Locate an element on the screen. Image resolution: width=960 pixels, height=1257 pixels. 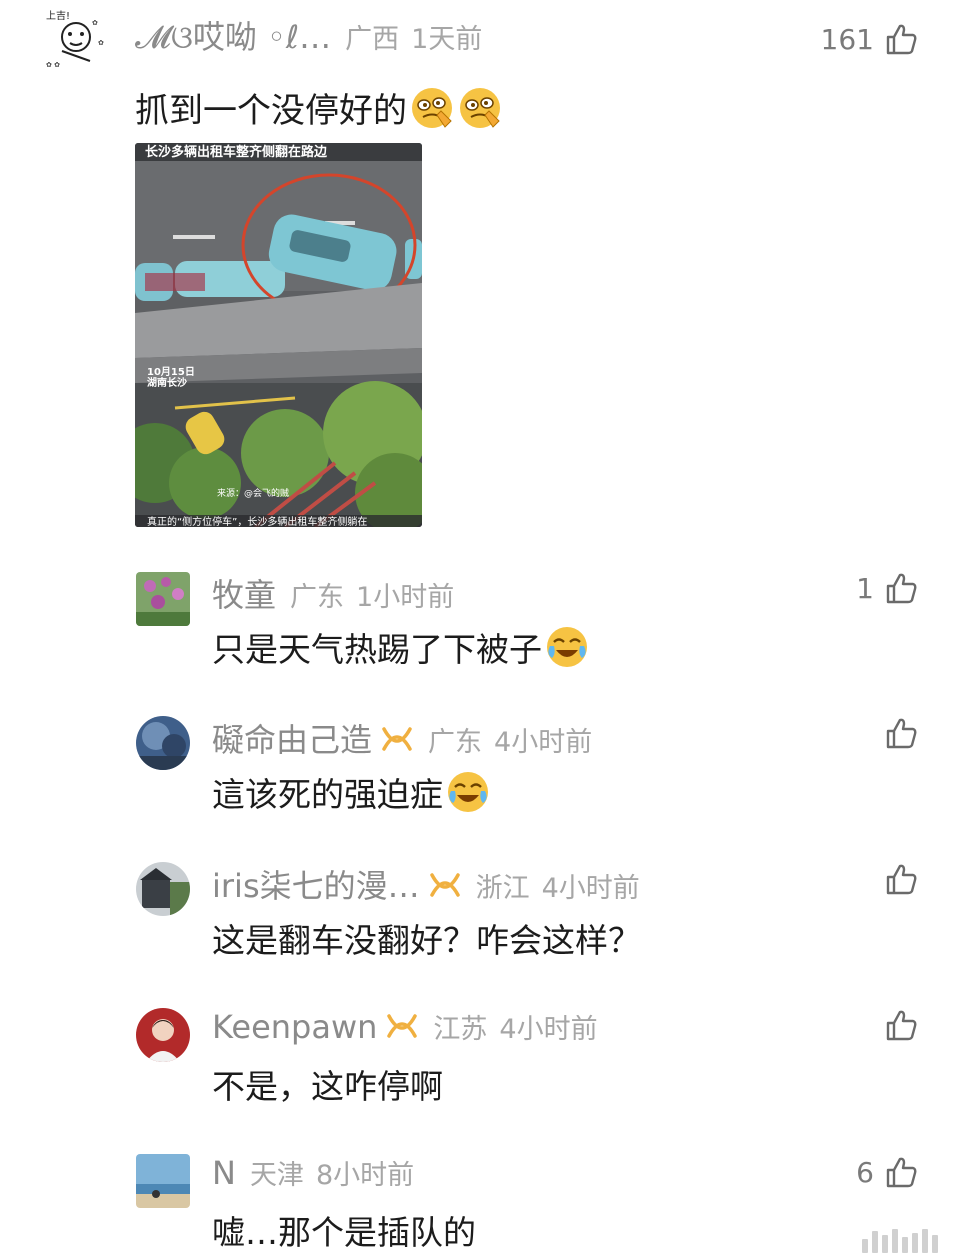
post-time: 1天前 is located at coordinates (447, 39).